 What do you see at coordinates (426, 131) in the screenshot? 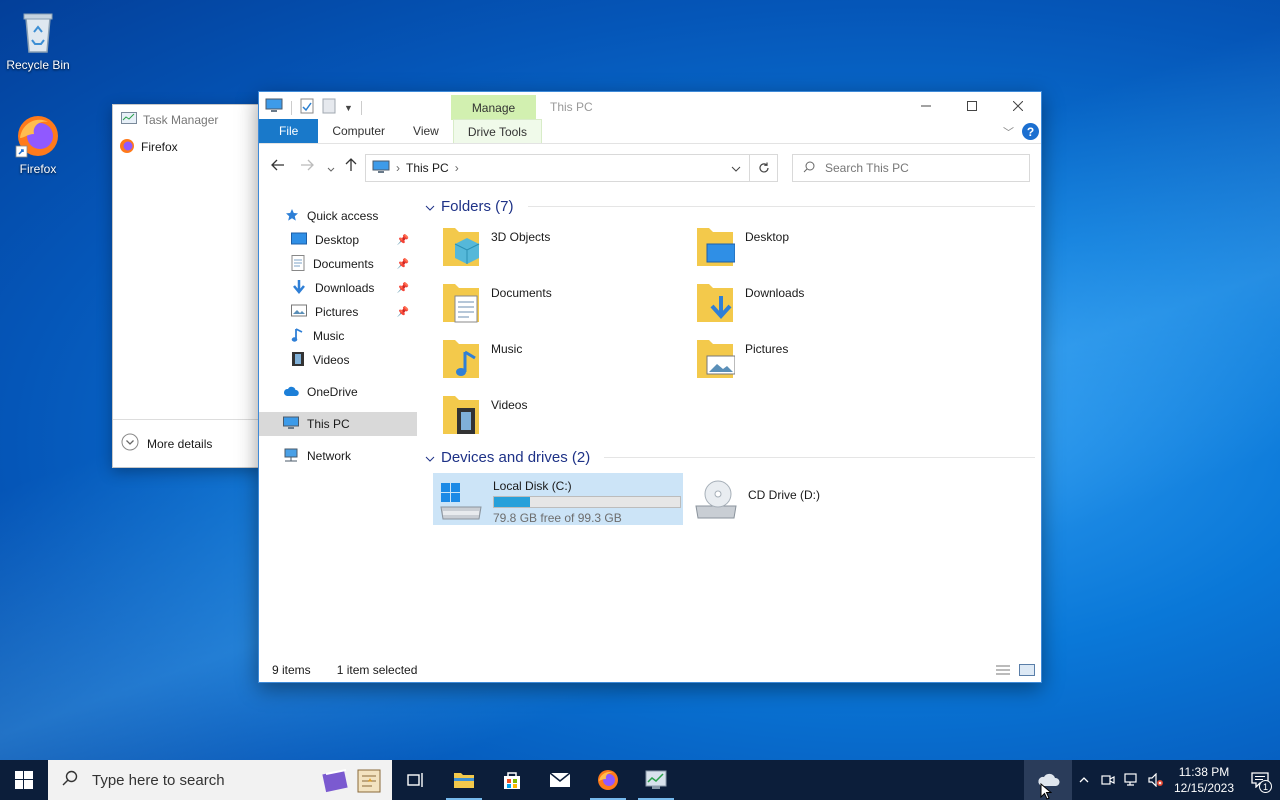
I see `tab-view: View` at bounding box center [426, 131].